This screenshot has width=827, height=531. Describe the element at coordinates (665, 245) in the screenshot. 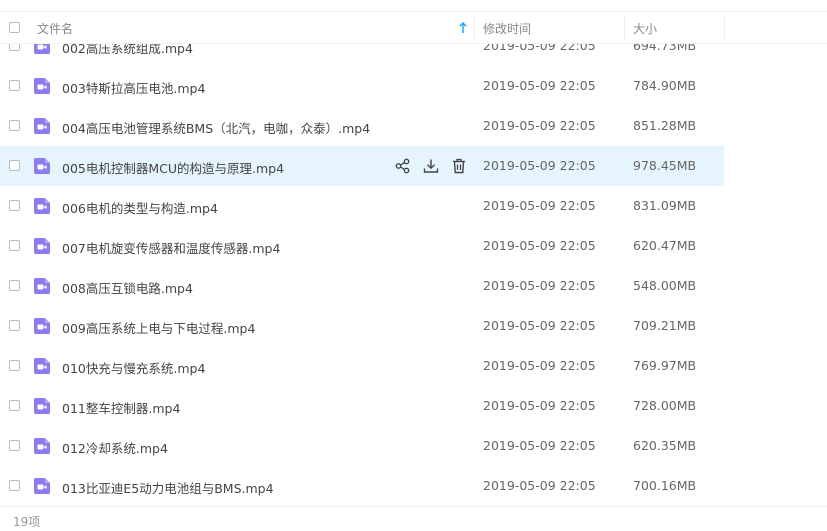

I see `file-size: 620.47MB` at that location.